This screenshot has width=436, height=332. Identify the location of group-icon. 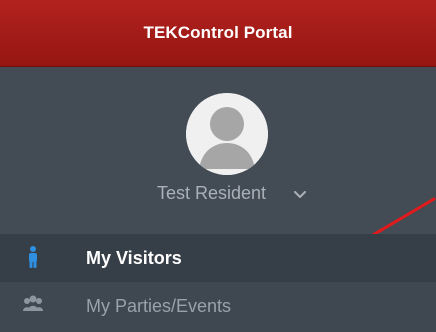
(33, 303).